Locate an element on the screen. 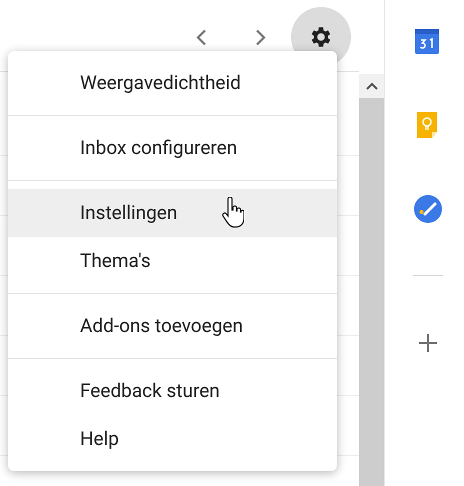 The height and width of the screenshot is (486, 464). menu-item: Feedback sturen is located at coordinates (172, 391).